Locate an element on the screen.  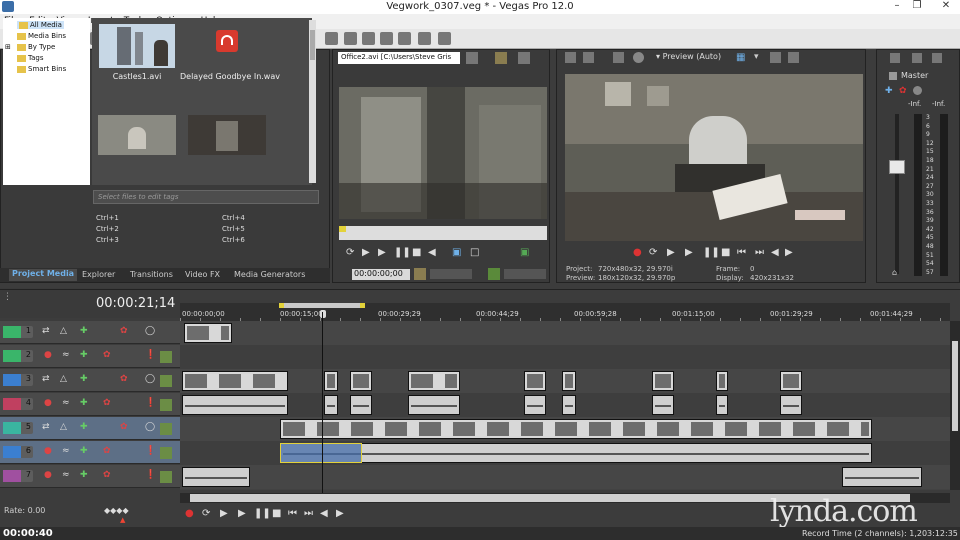
auto-crossfade-icon is located at coordinates (331, 38).